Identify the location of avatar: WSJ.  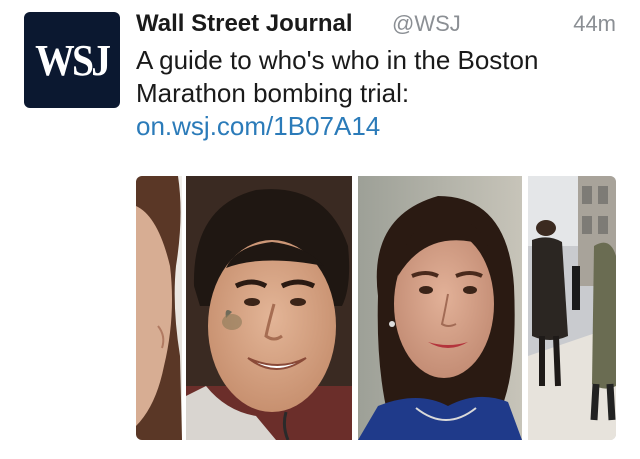
(72, 60).